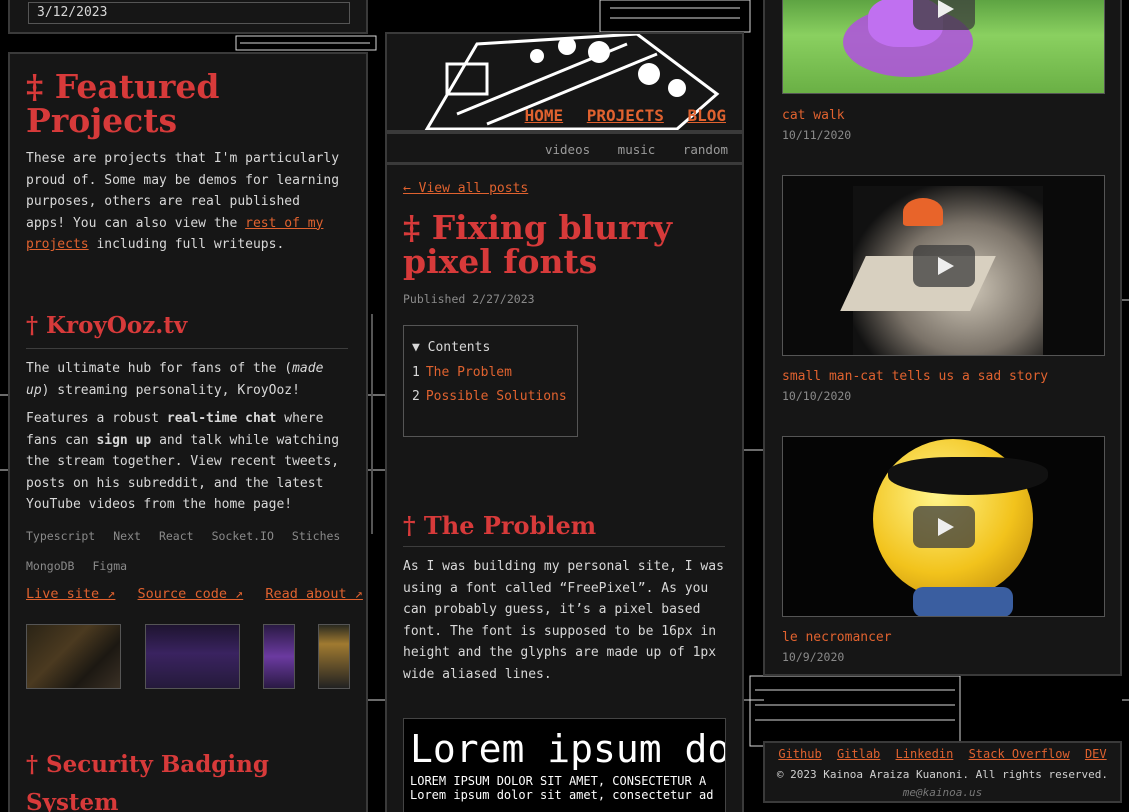 Image resolution: width=1129 pixels, height=812 pixels. What do you see at coordinates (159, 368) in the screenshot?
I see `desc-a-text-1: The ultimate hub for fans of the (` at bounding box center [159, 368].